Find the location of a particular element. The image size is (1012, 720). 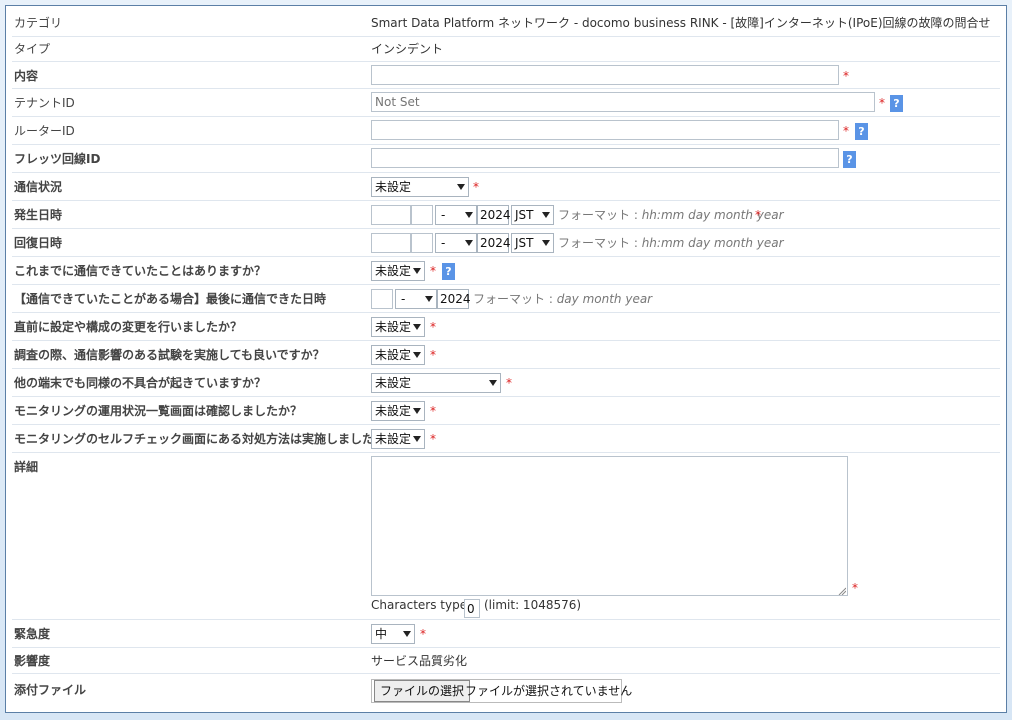

row-impact: 影響度 サービス品質劣化 is located at coordinates (506, 661).